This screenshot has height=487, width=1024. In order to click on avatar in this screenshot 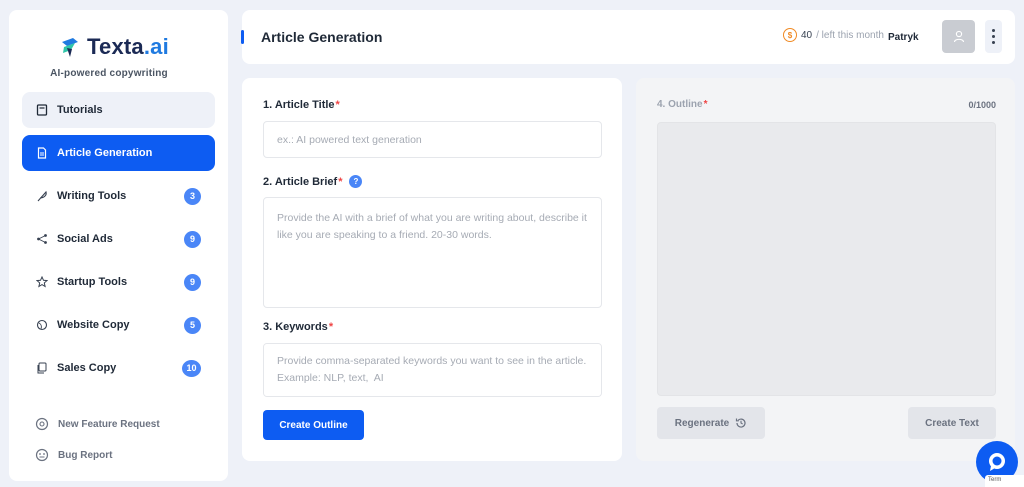, I will do `click(958, 36)`.